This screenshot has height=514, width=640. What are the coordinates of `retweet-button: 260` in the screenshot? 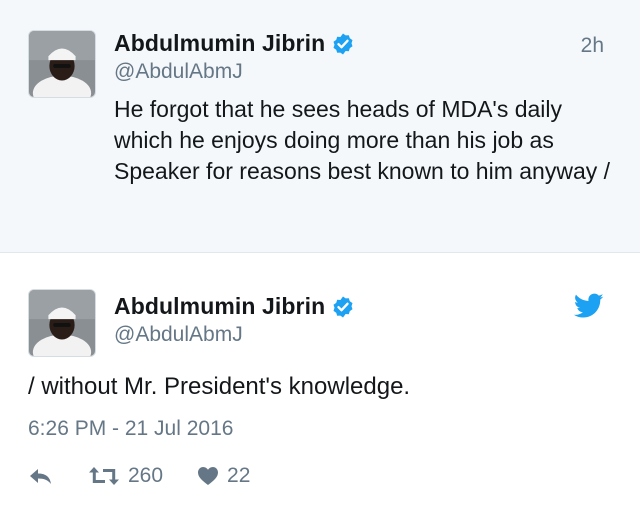 It's located at (125, 476).